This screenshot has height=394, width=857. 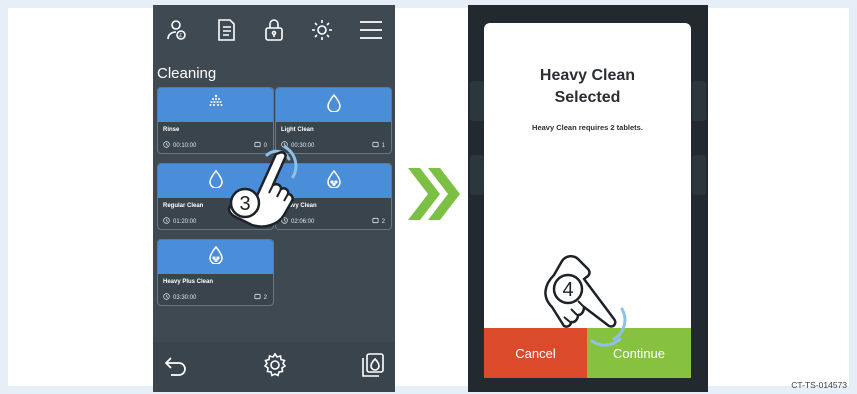 I want to click on lock-icon, so click(x=274, y=30).